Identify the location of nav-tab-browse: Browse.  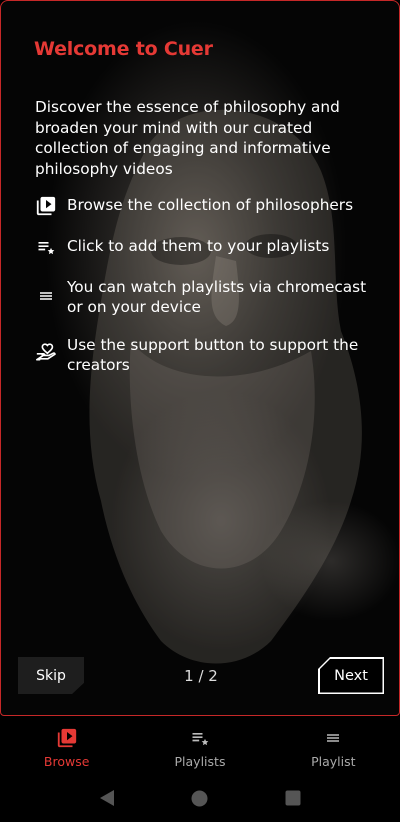
(66, 745).